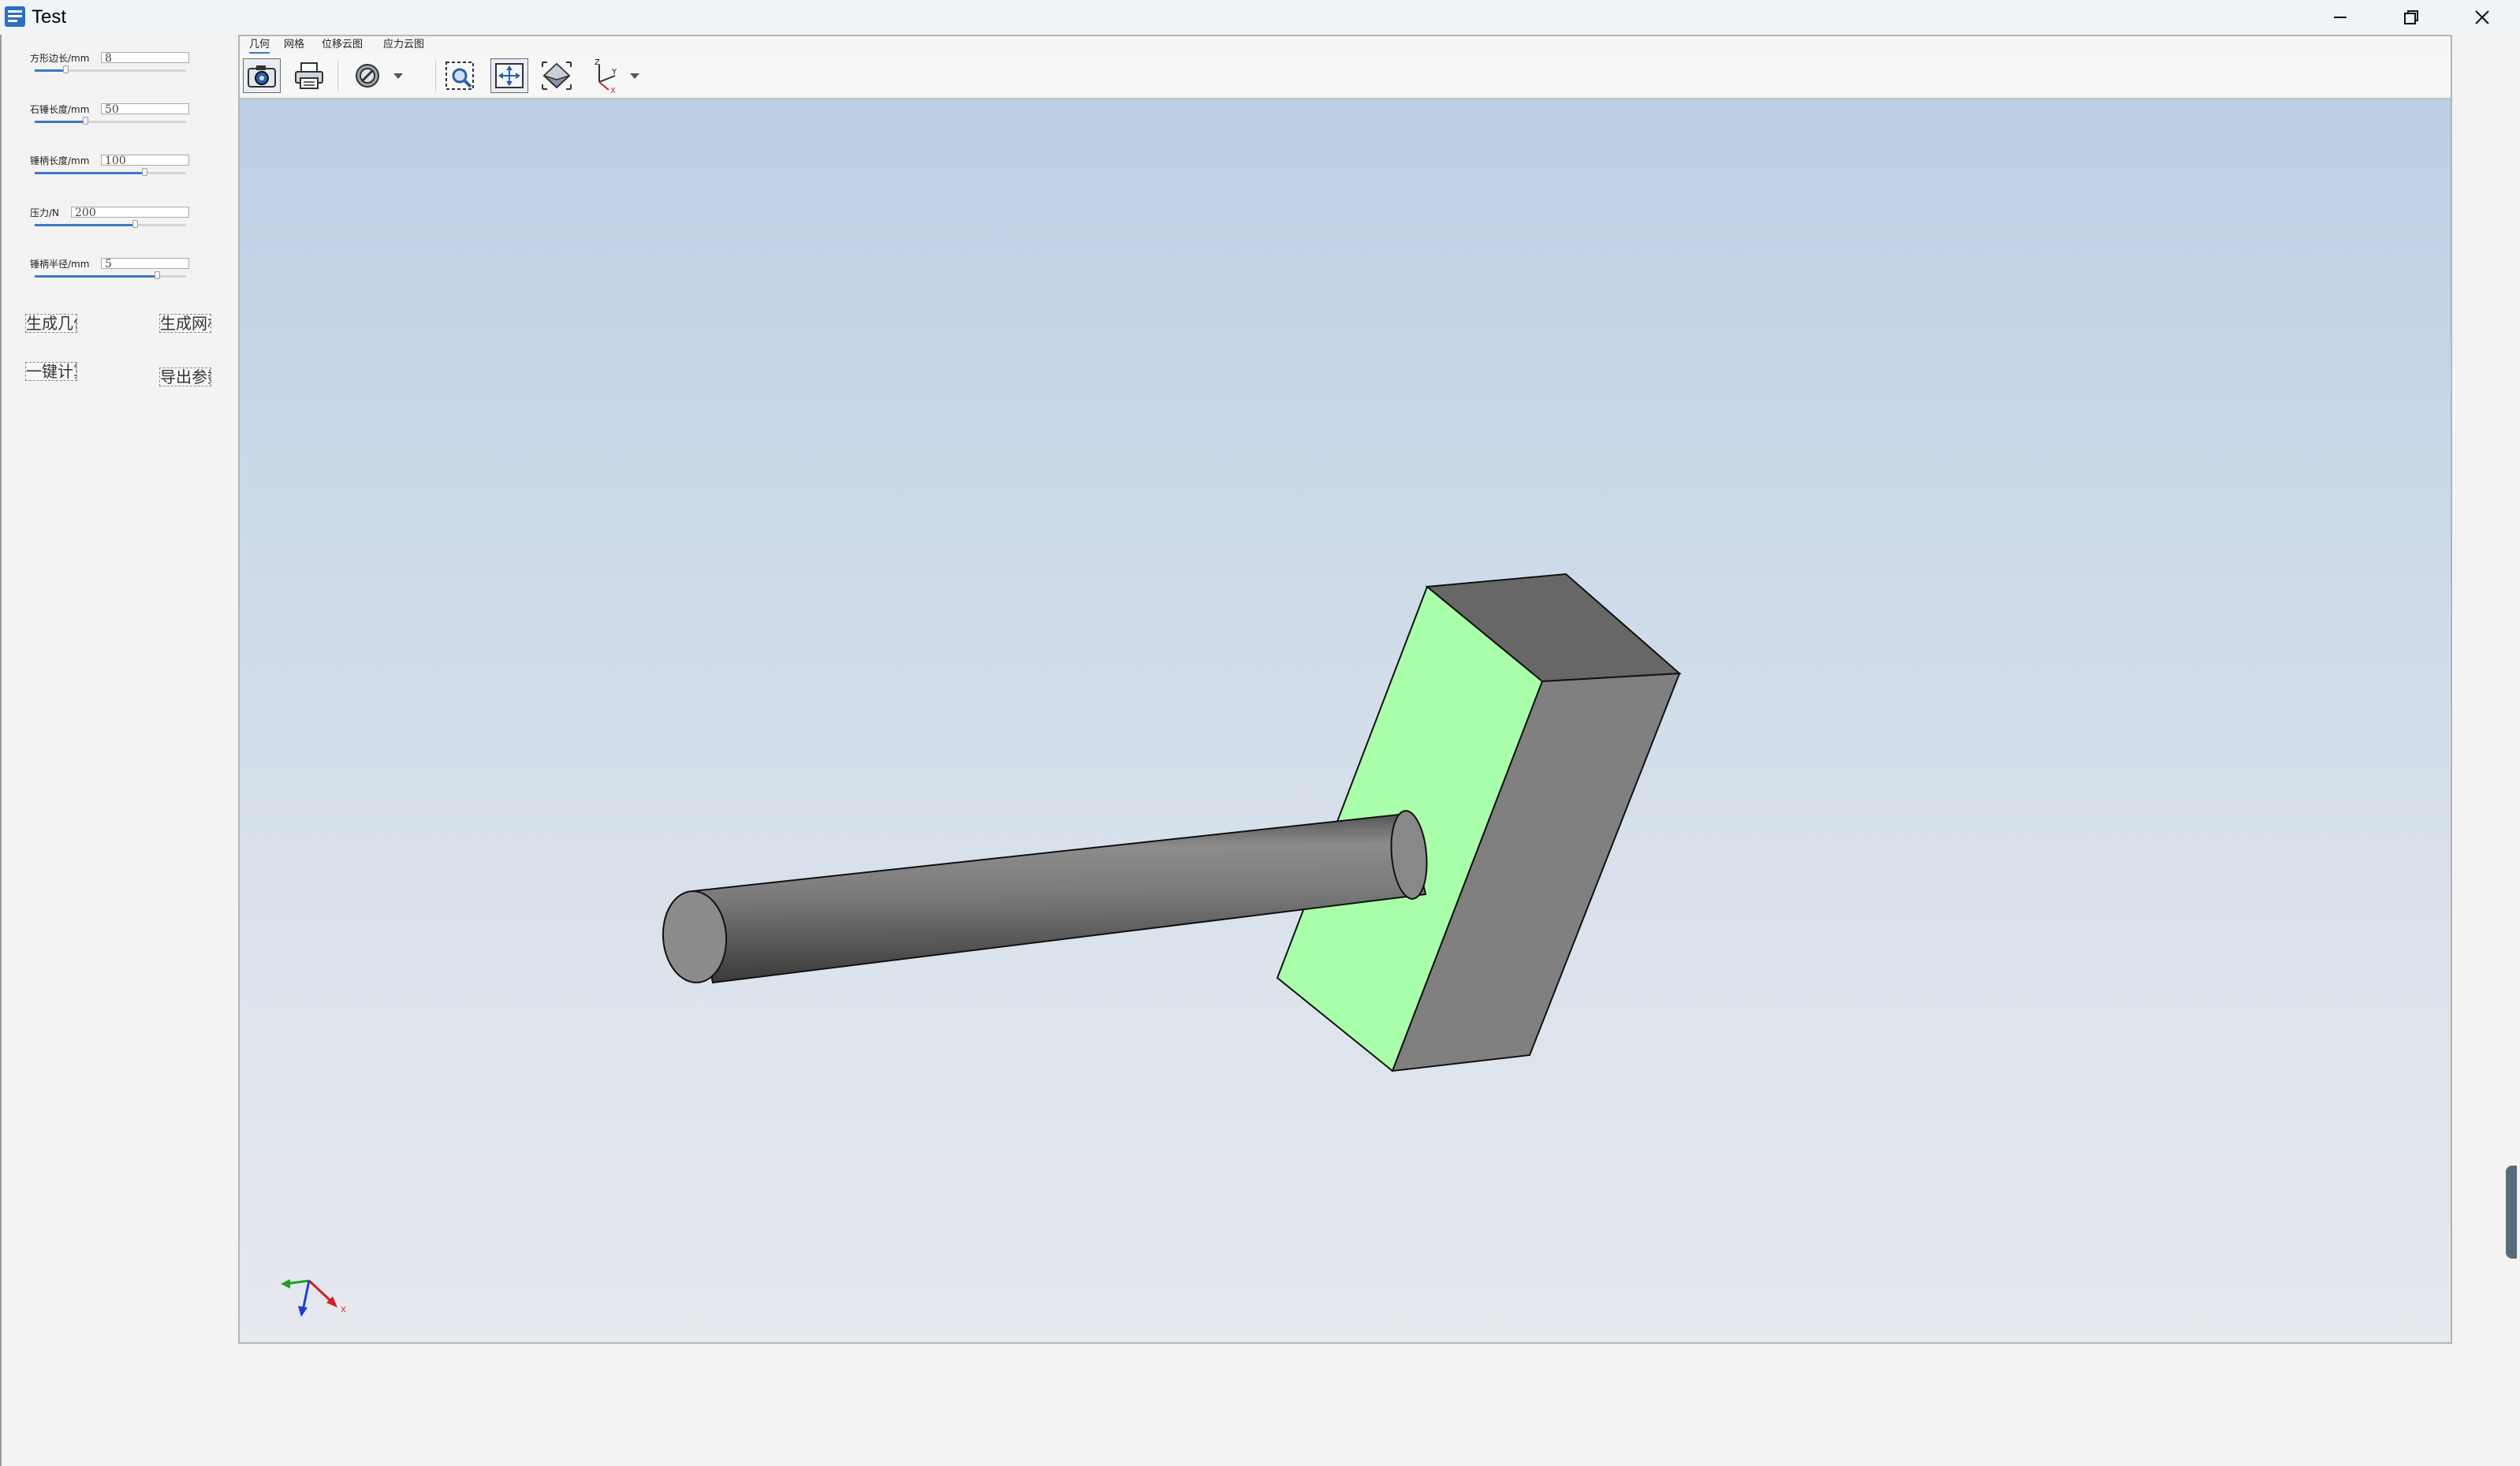 This screenshot has height=1466, width=2520. Describe the element at coordinates (342, 45) in the screenshot. I see `tab-displacement-contour: 位移云图` at that location.